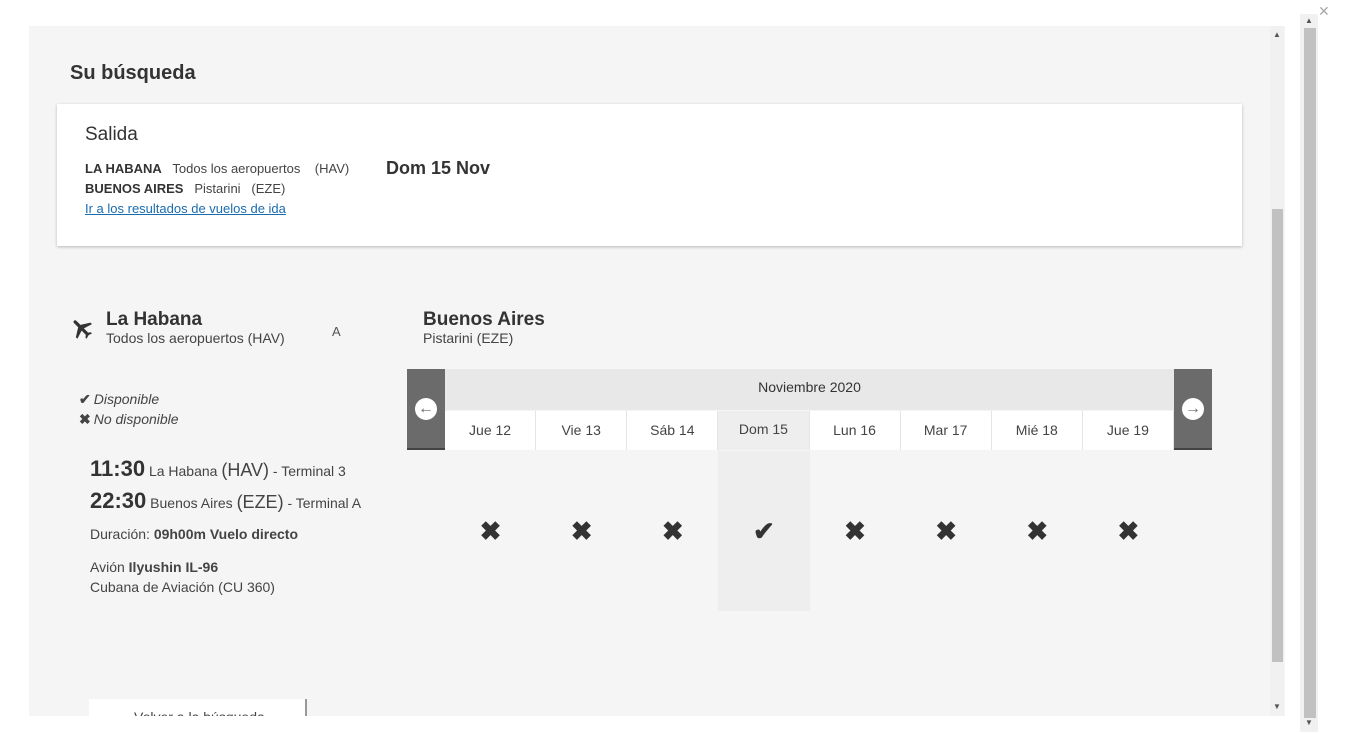  I want to click on calendar-availability: ✖ ✖ ✖ ✔ ✖ ✖ ✖ ✖, so click(809, 531).